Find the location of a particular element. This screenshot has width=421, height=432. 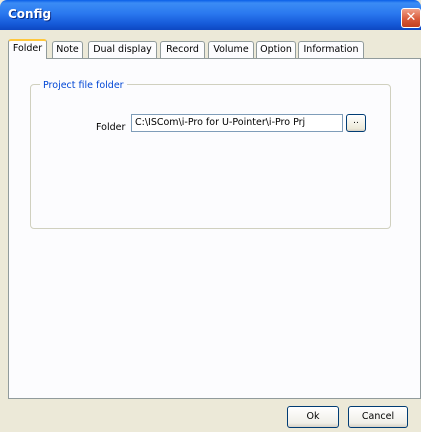

group-title: Project file folder is located at coordinates (83, 85).